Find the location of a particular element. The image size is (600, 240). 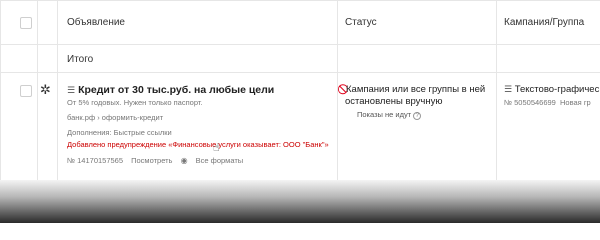

total-label: Итого is located at coordinates (80, 59).